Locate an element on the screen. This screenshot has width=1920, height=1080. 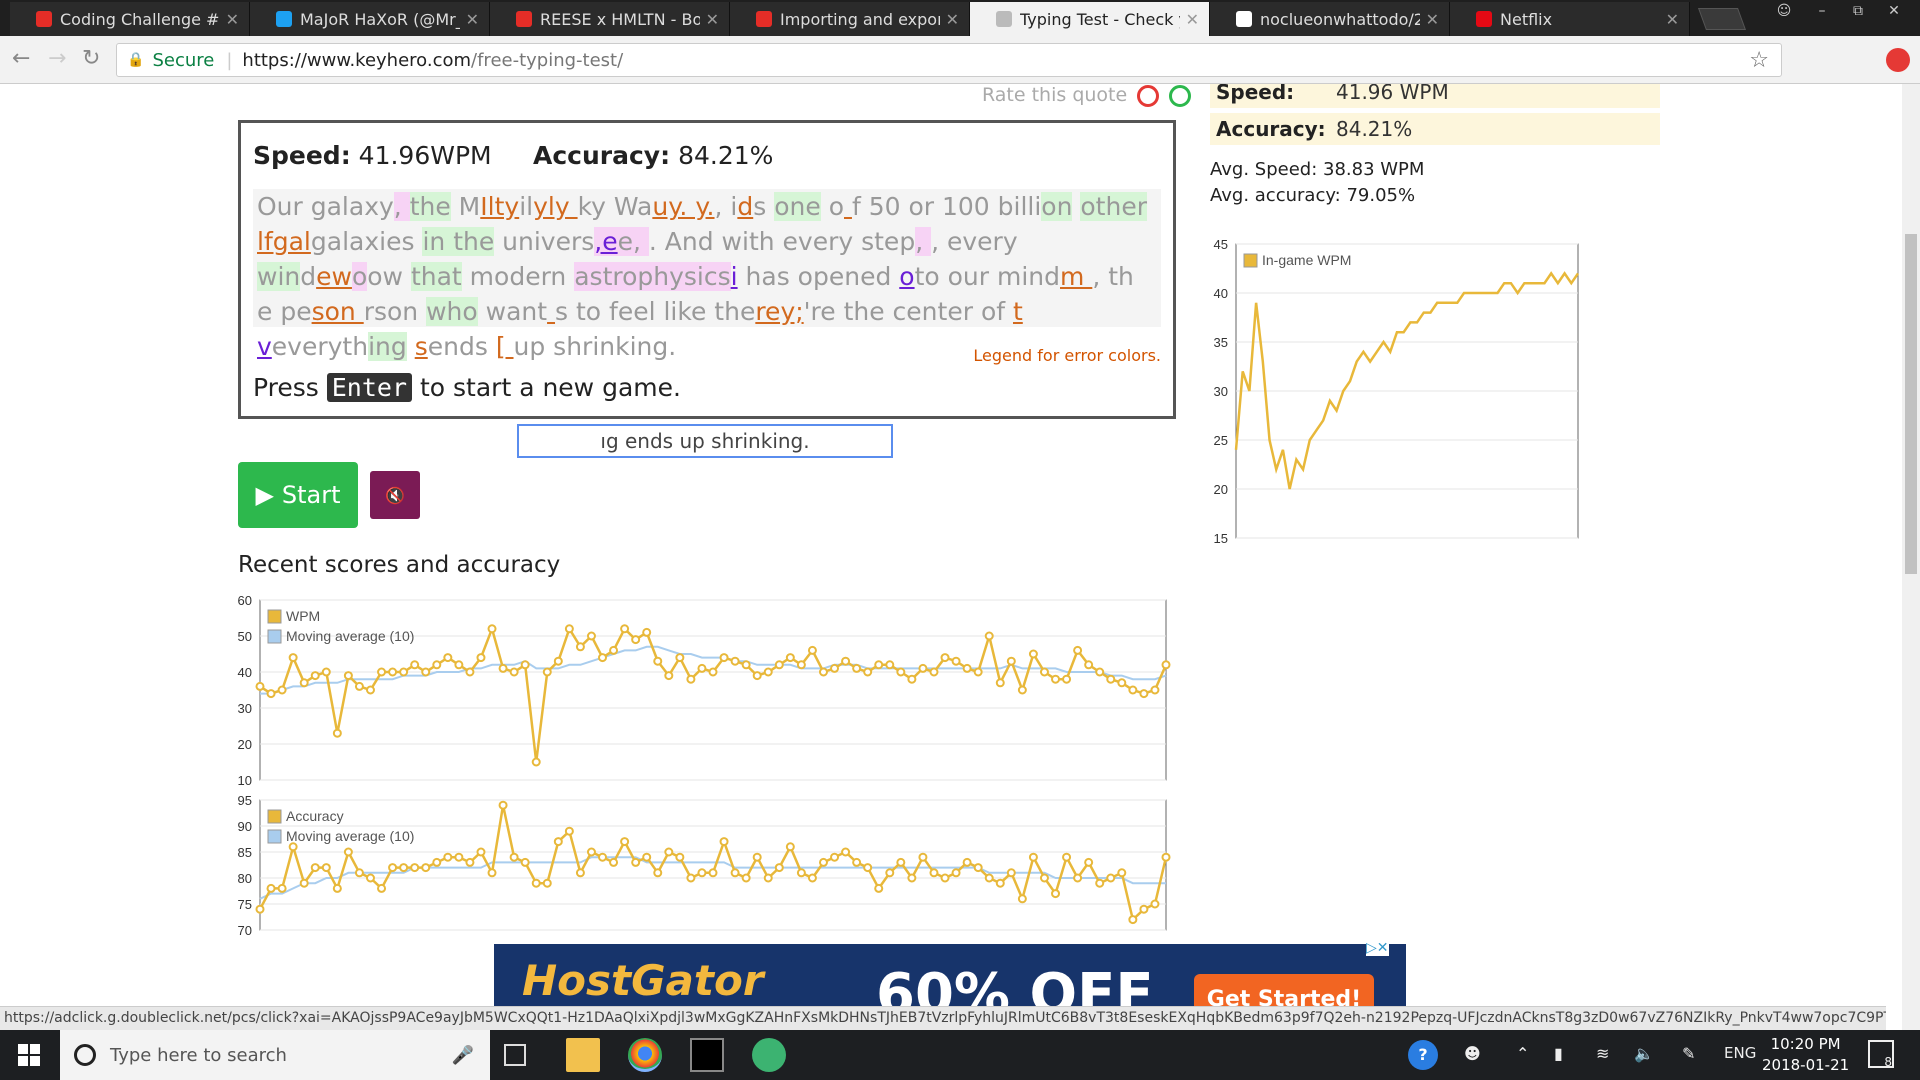
y-tick-label: 30 is located at coordinates (245, 708).